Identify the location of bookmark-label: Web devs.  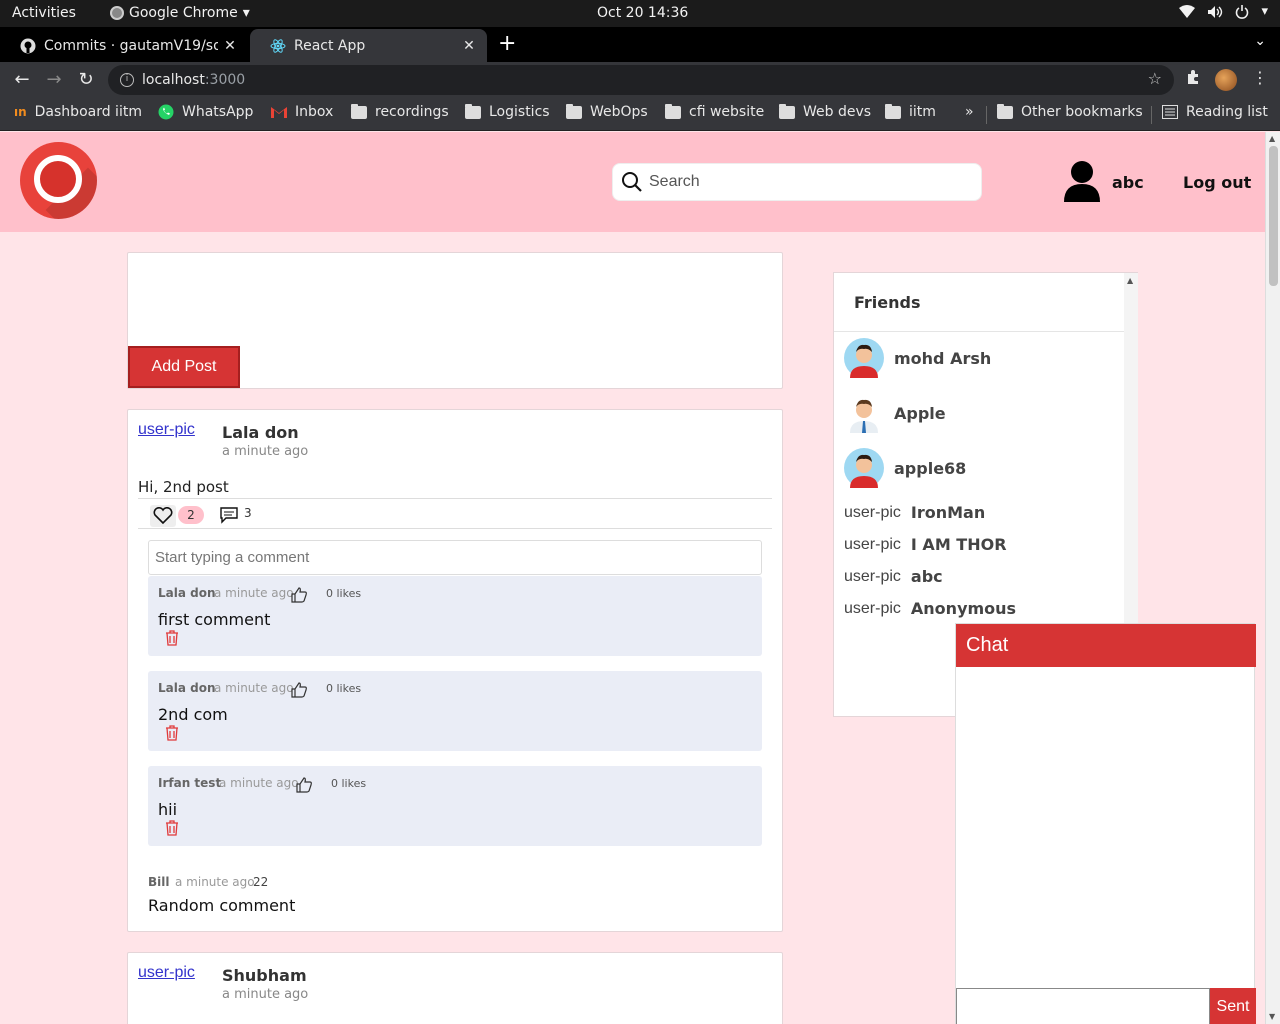
(837, 112).